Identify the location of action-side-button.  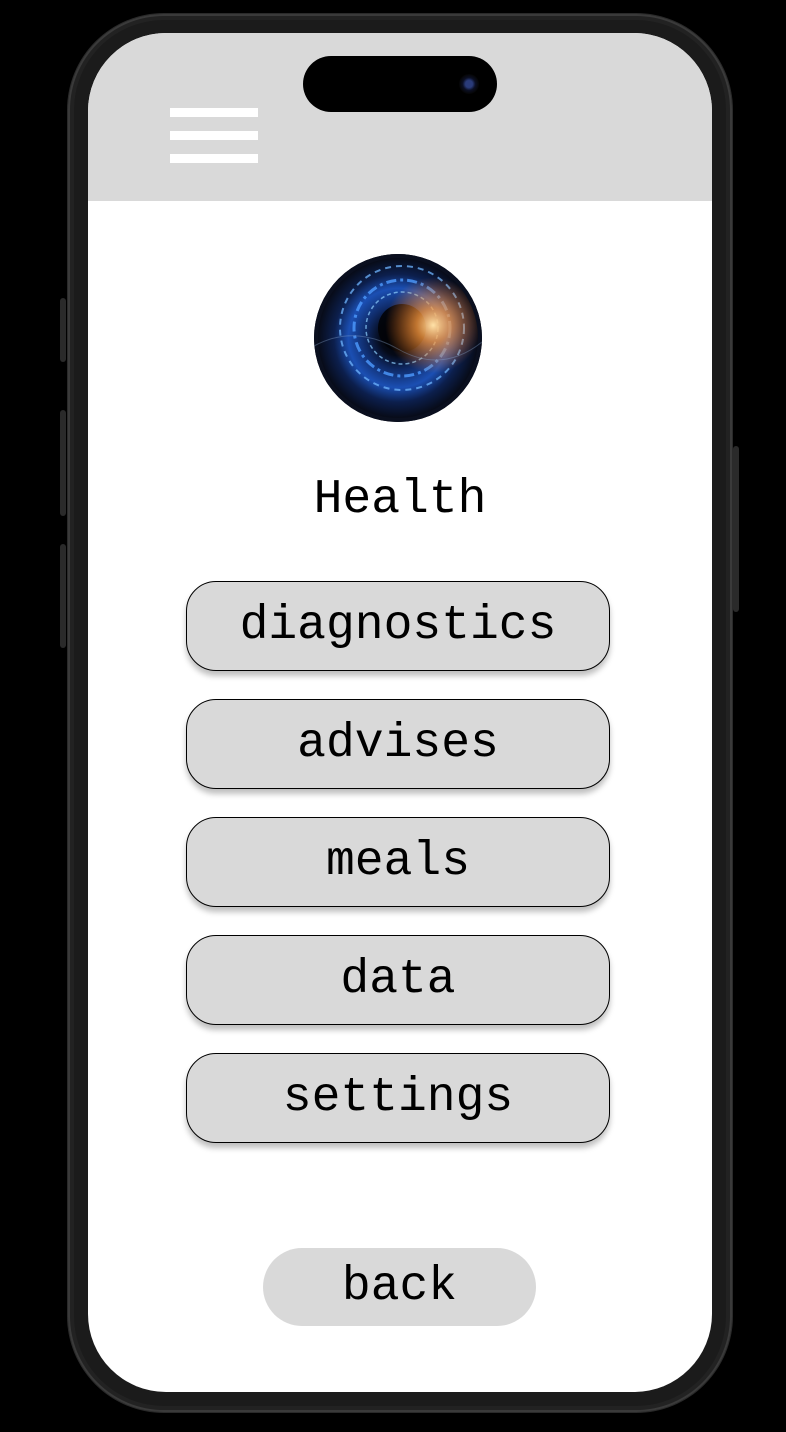
(63, 330).